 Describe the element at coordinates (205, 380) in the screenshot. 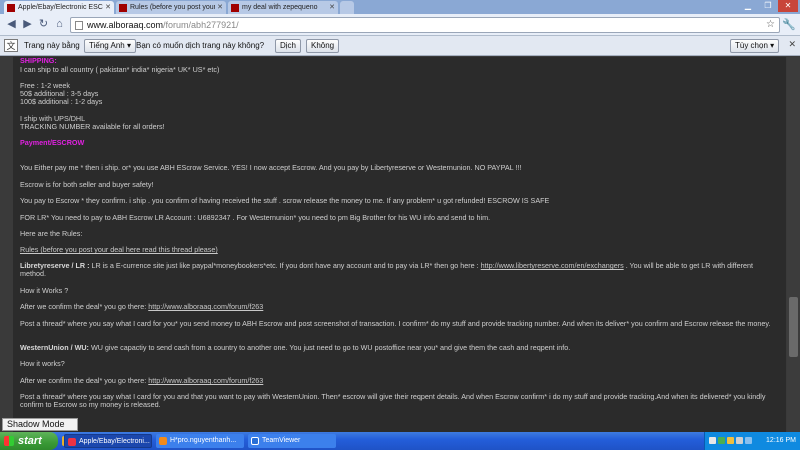

I see `forum-link-2: http://www.alboraaq.com/forum/f263` at that location.